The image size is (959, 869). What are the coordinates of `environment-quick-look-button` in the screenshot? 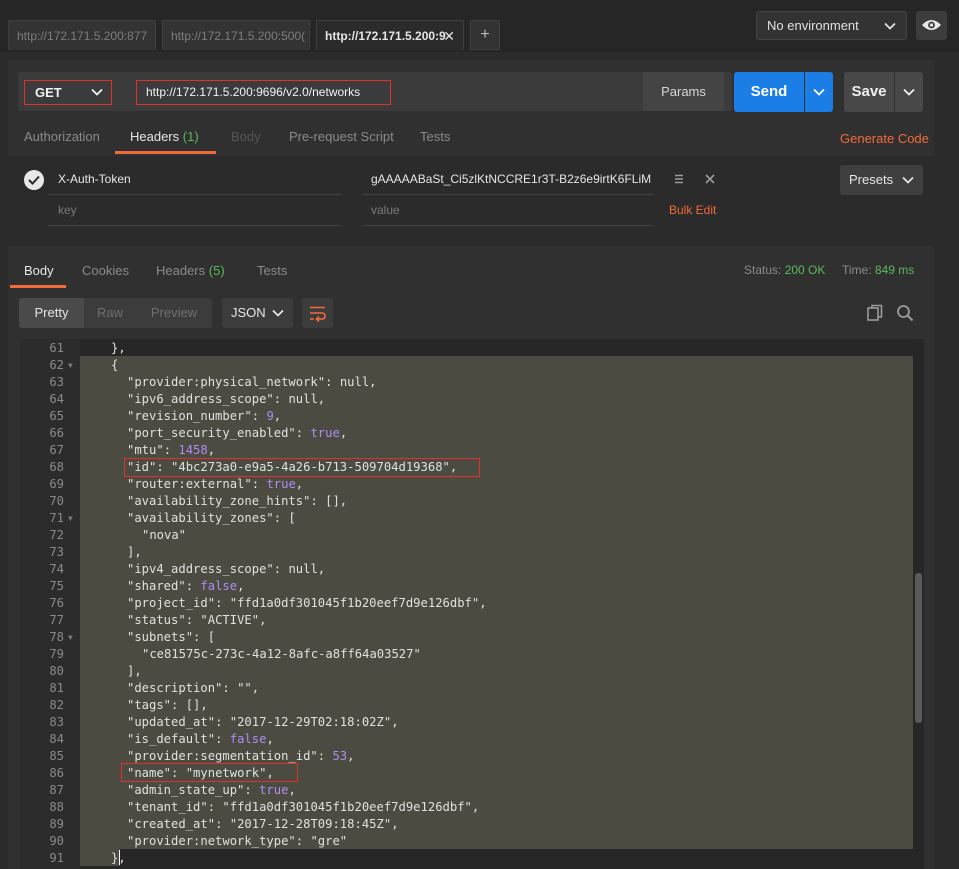 It's located at (931, 25).